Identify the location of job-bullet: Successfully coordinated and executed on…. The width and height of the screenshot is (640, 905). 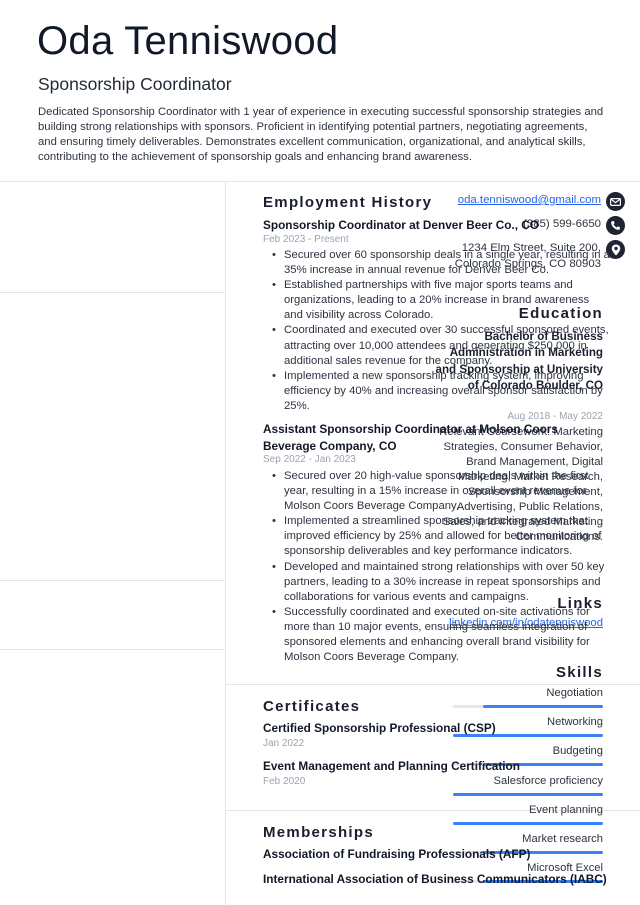
(440, 635).